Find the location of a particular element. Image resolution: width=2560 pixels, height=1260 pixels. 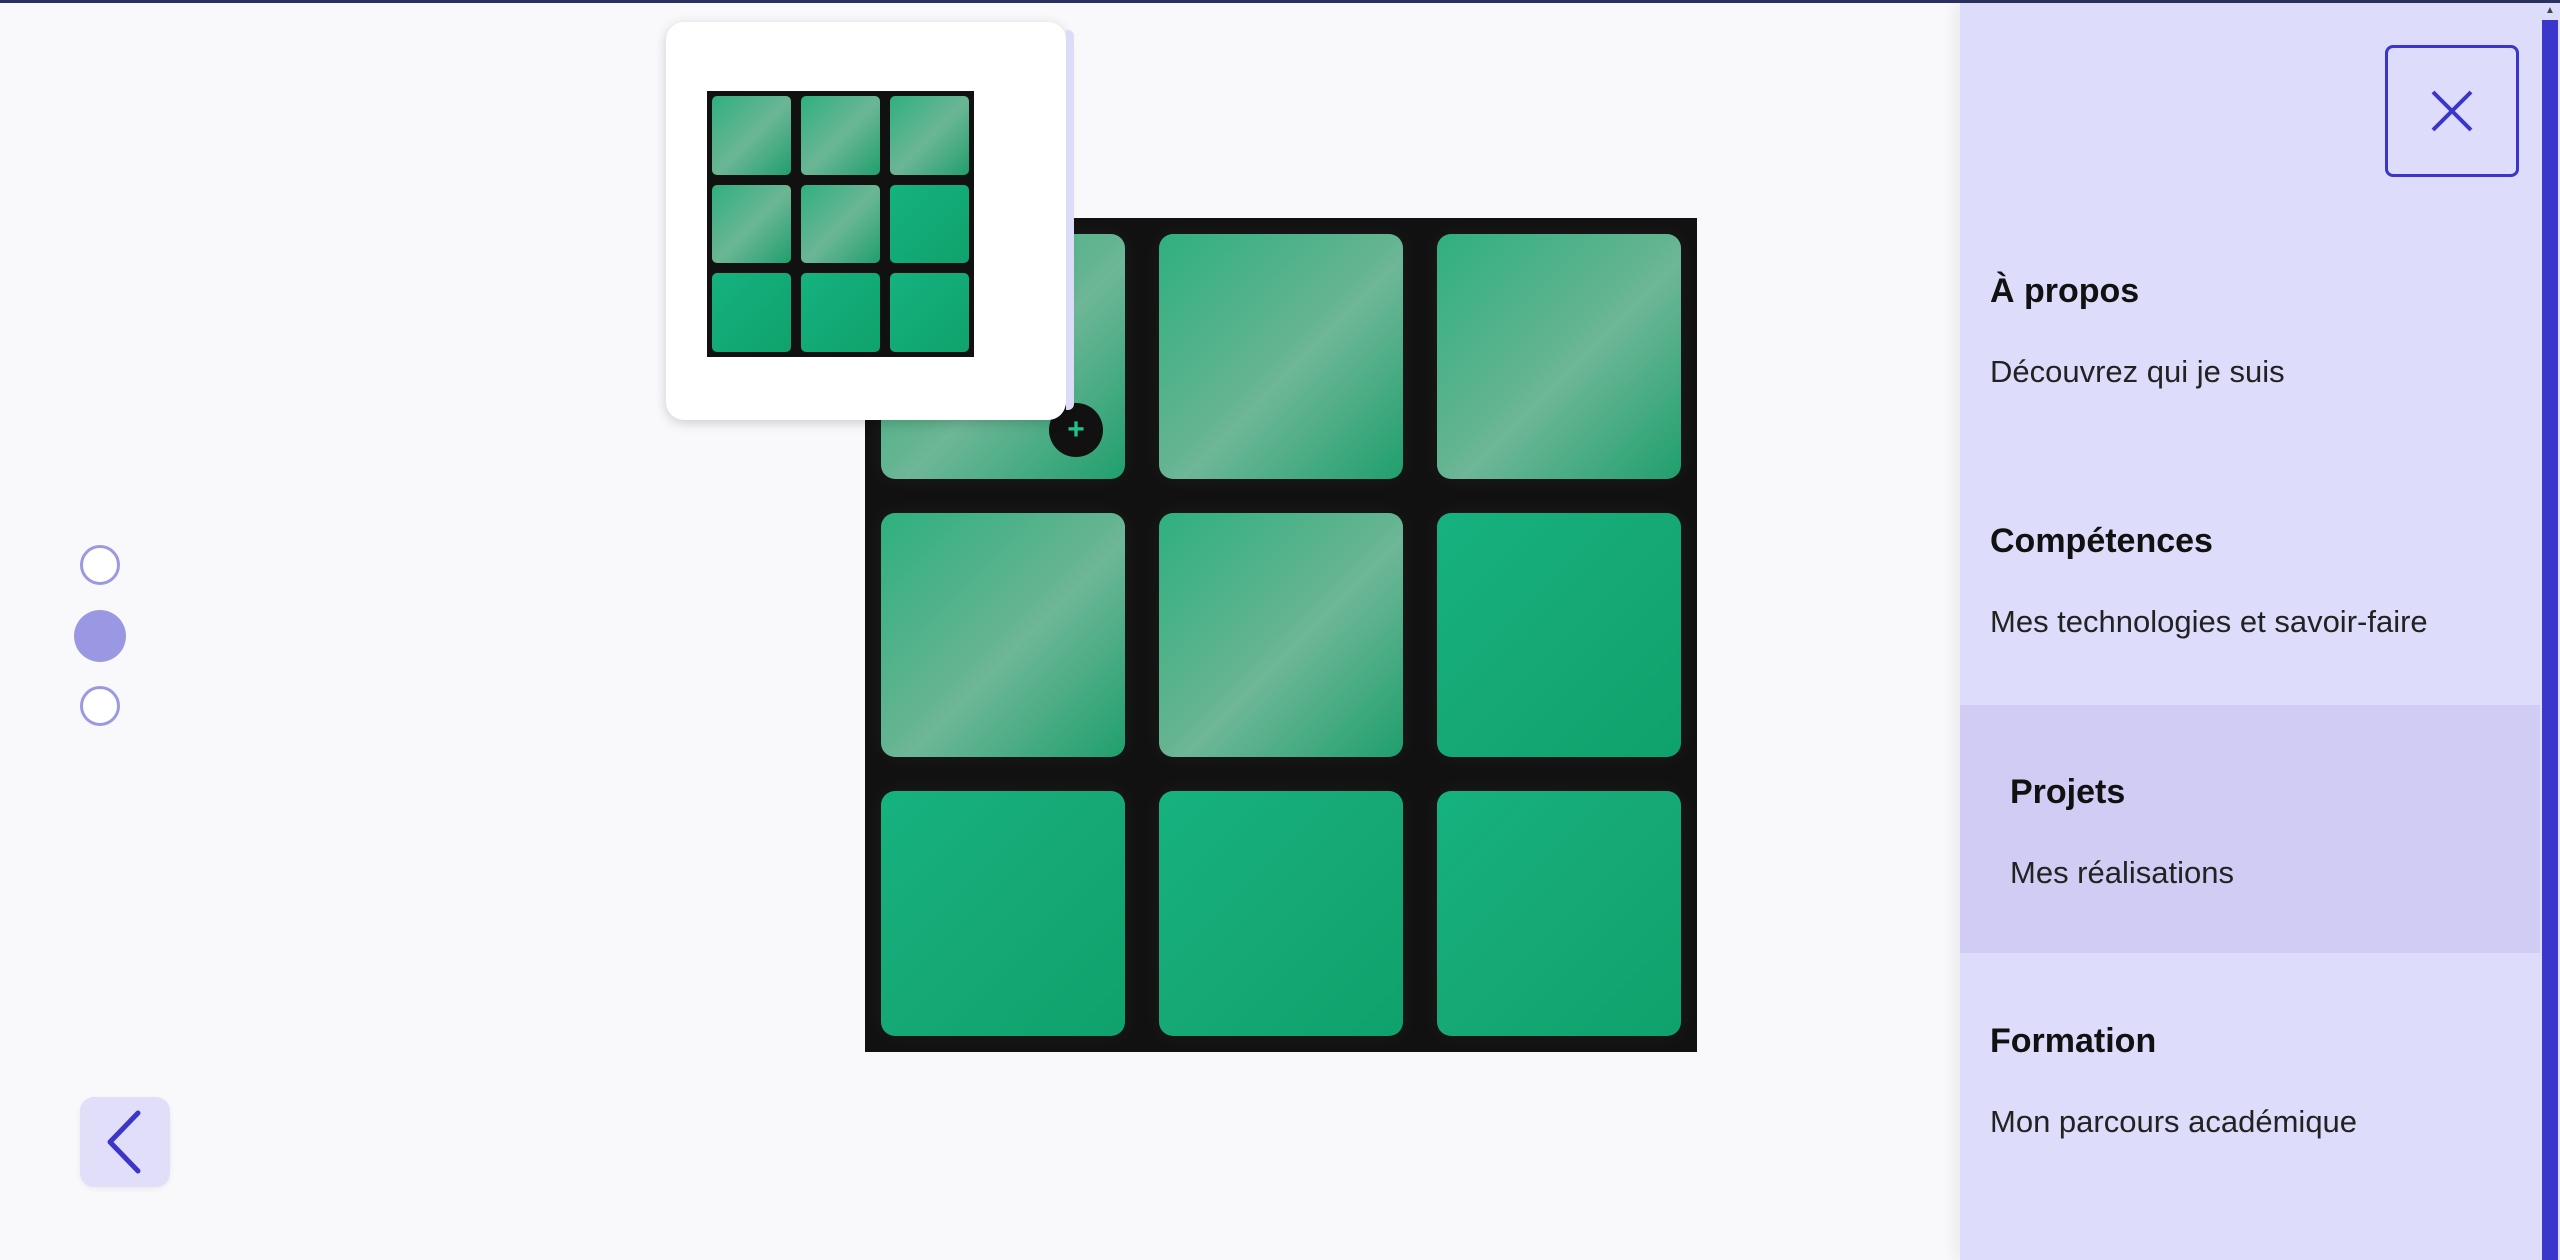

menu-item-description: Mon parcours académique is located at coordinates (2174, 1121).